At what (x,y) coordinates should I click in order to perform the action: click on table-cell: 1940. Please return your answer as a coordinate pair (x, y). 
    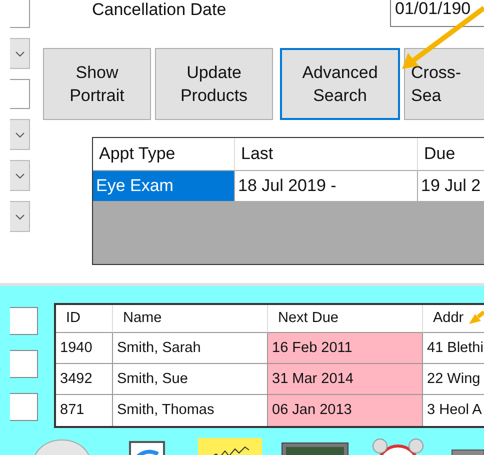
    Looking at the image, I should click on (84, 348).